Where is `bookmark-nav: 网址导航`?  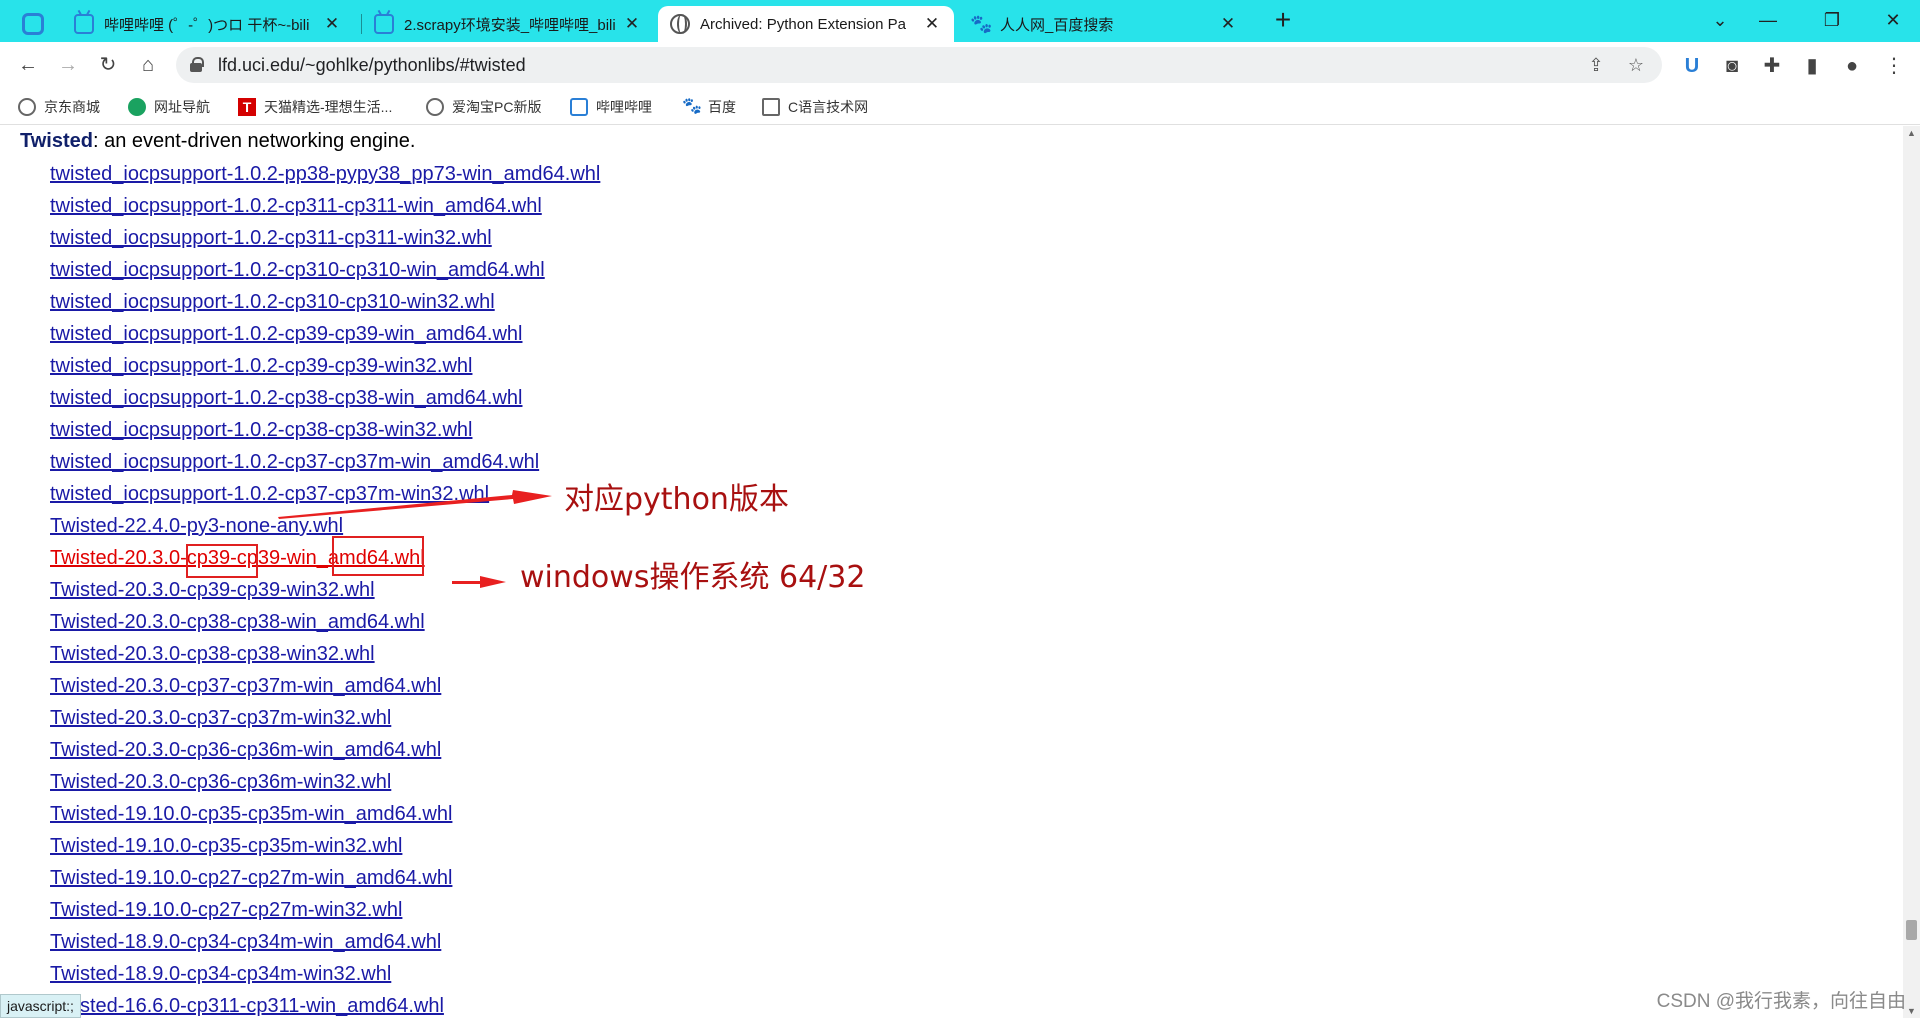
bookmark-nav: 网址导航 is located at coordinates (169, 107).